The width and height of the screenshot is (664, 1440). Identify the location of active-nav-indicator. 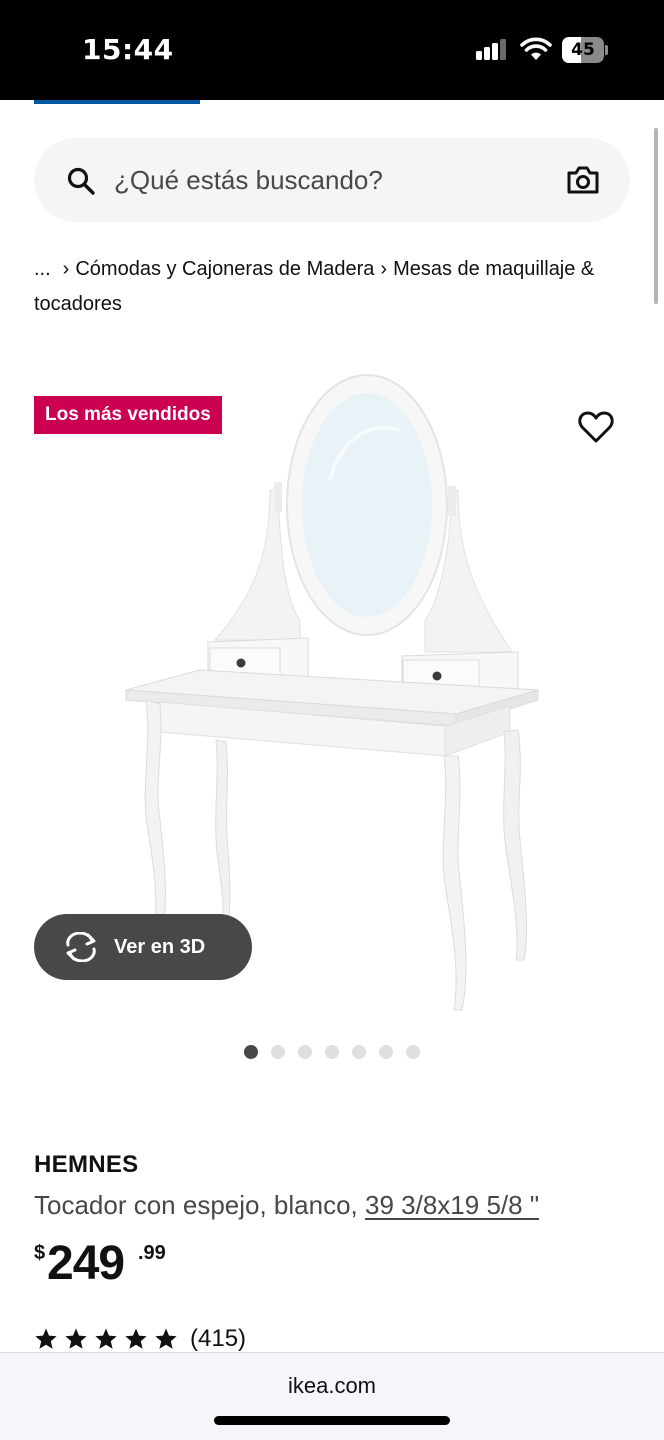
(117, 102).